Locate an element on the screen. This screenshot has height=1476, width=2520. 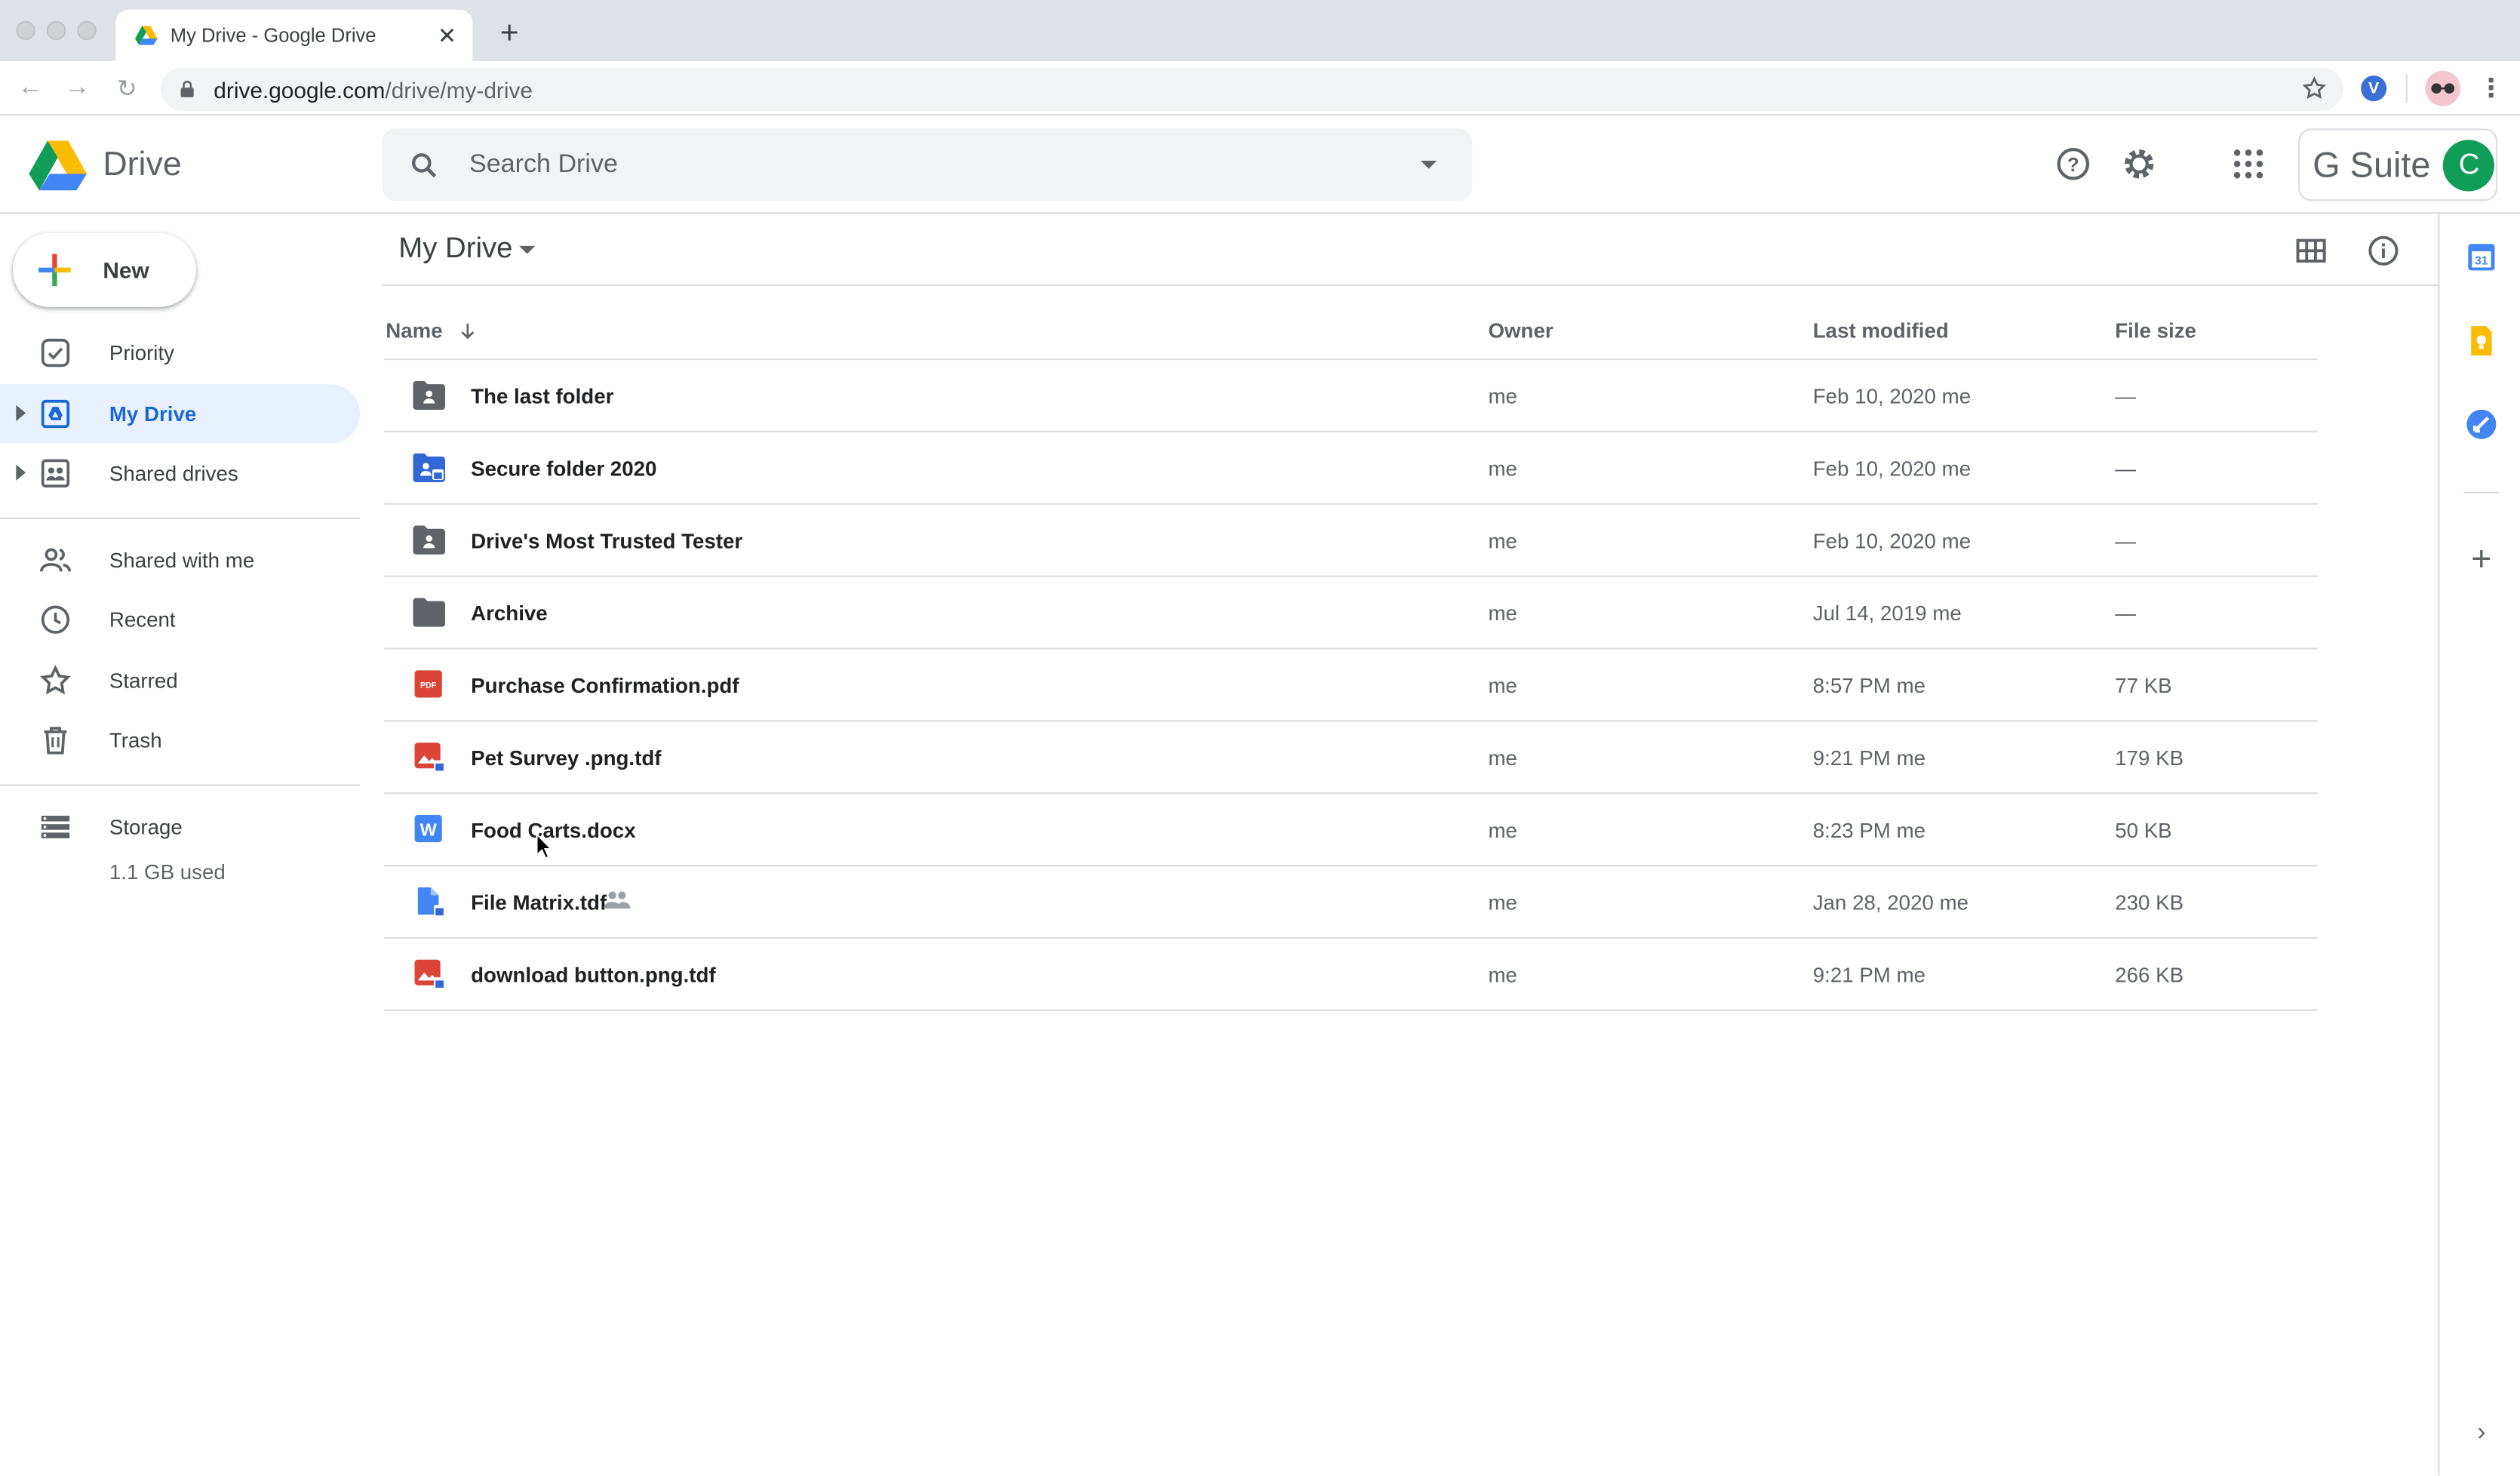
help-icon: ? is located at coordinates (2073, 164).